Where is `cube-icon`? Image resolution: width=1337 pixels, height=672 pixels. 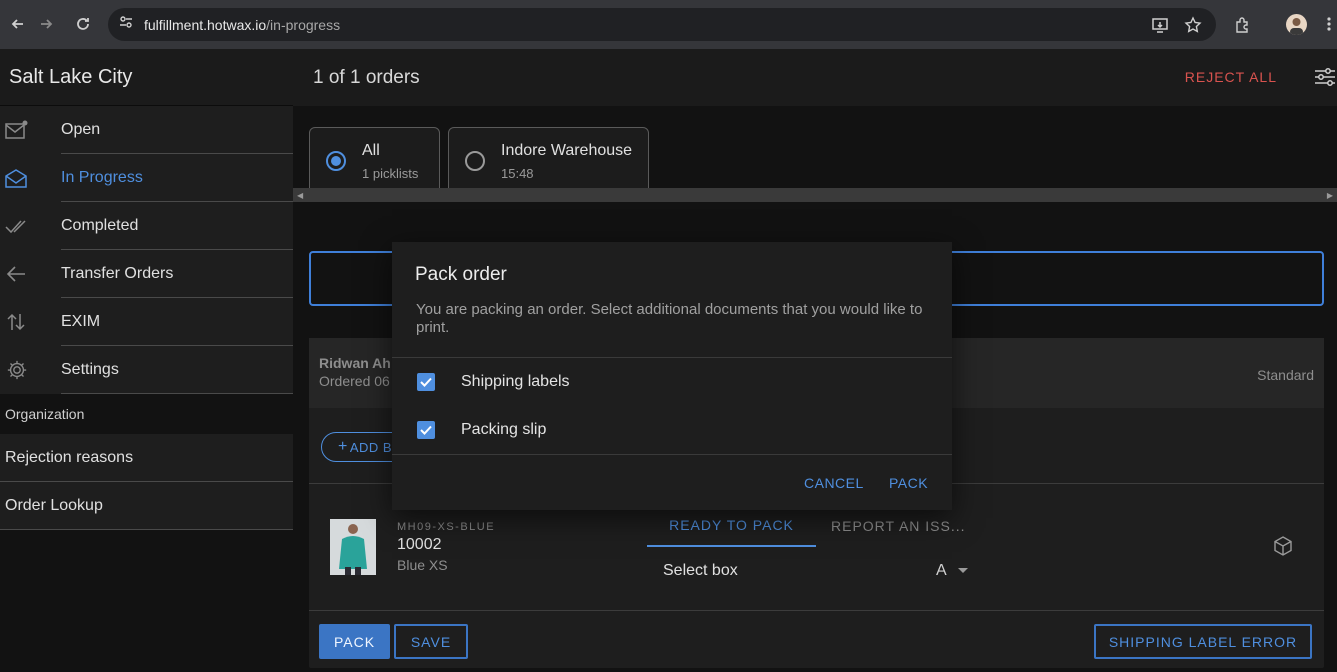
cube-icon is located at coordinates (1283, 546).